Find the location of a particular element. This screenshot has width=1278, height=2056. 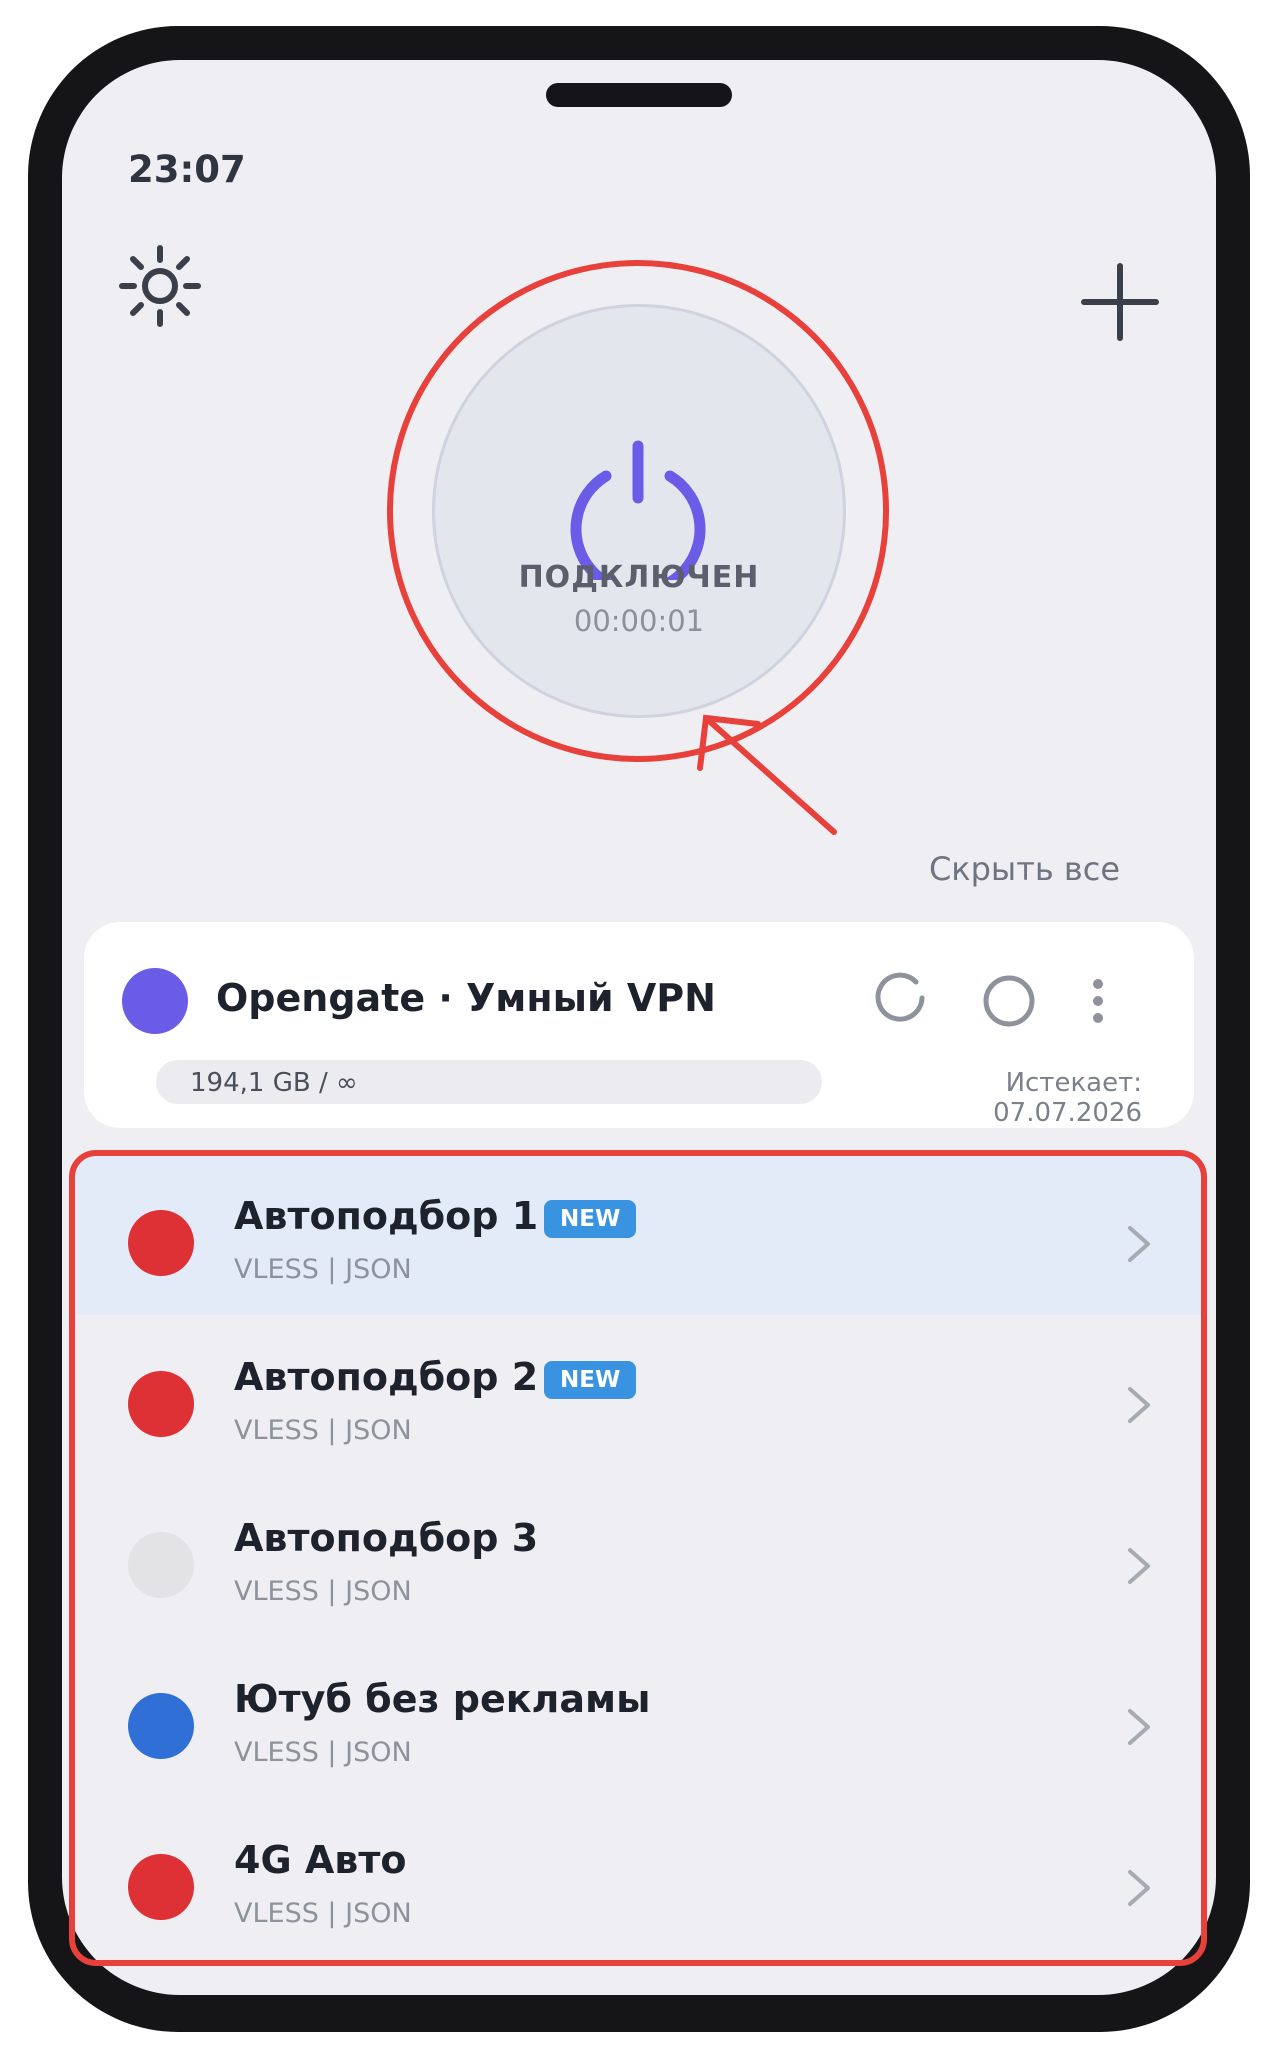

server-name: Автоподбор 3 is located at coordinates (386, 1538).